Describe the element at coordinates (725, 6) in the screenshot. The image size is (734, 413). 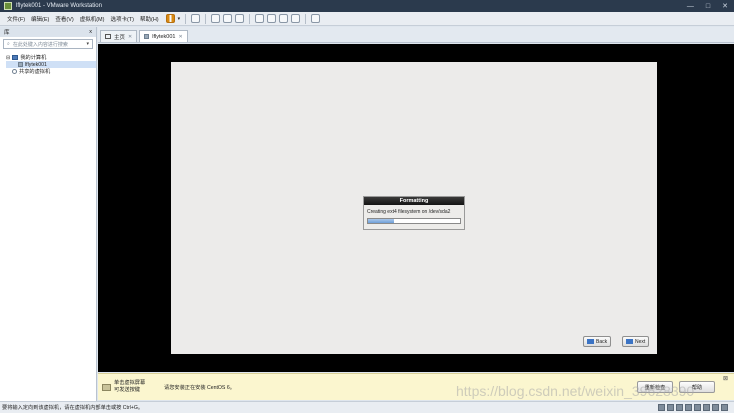
I see `close-icon: ✕` at that location.